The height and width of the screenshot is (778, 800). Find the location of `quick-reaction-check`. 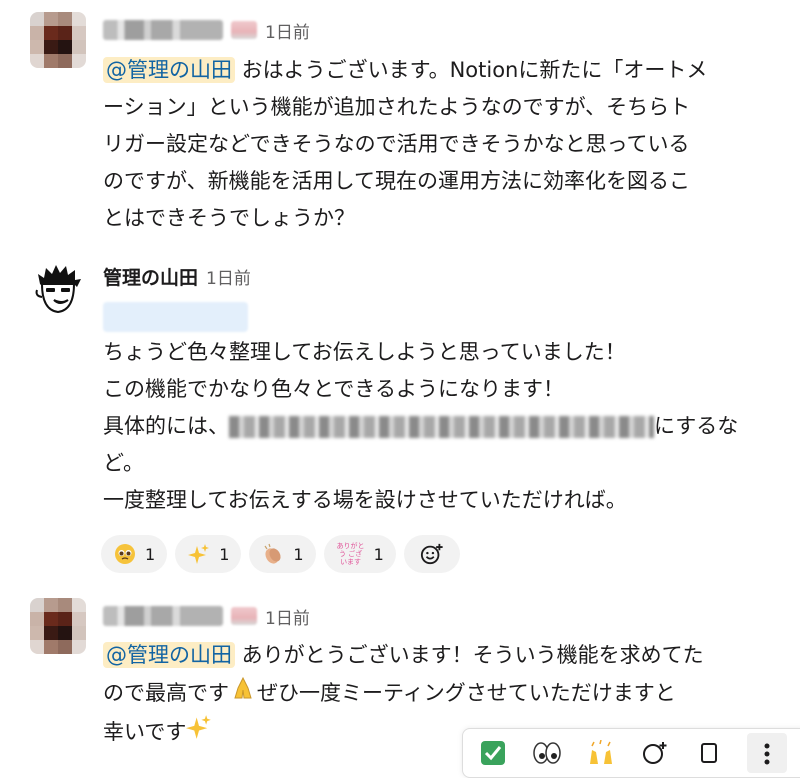

quick-reaction-check is located at coordinates (493, 753).